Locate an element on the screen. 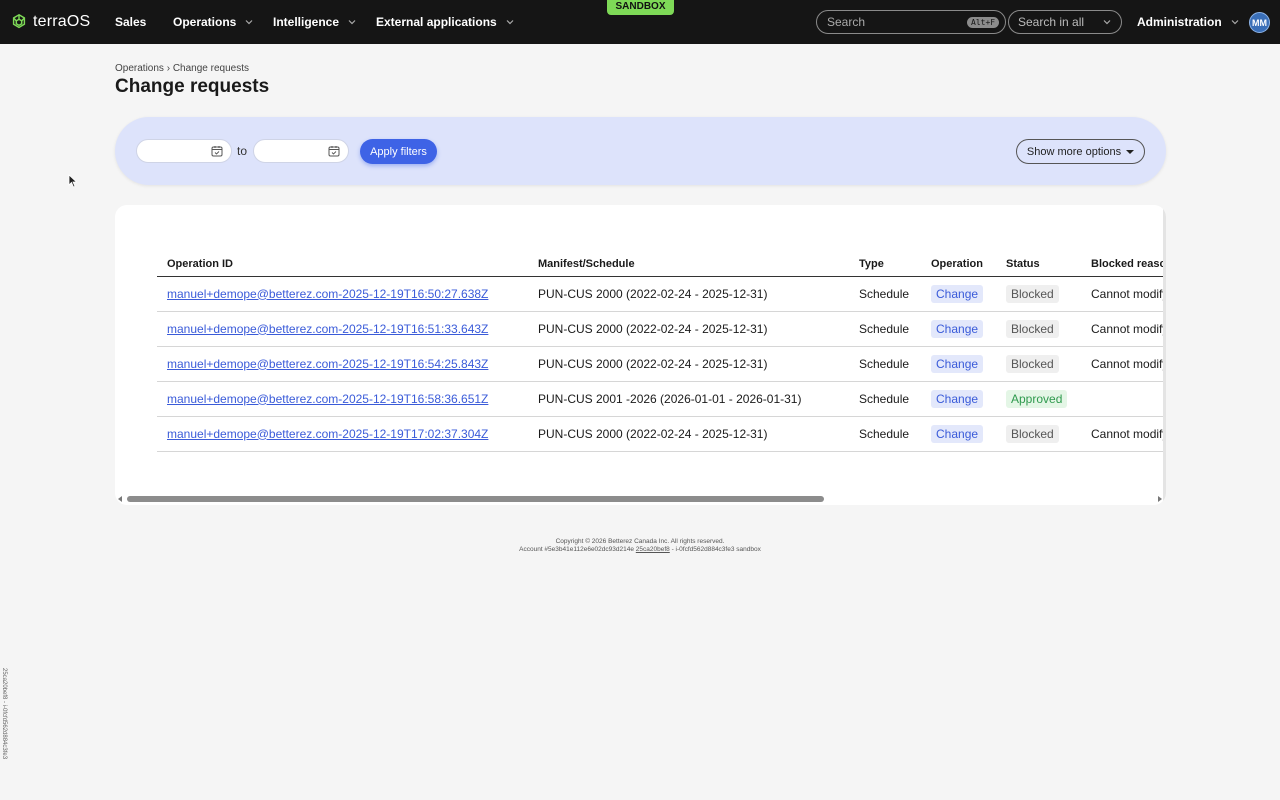 This screenshot has height=800, width=1280. nav-operations: Operations is located at coordinates (213, 22).